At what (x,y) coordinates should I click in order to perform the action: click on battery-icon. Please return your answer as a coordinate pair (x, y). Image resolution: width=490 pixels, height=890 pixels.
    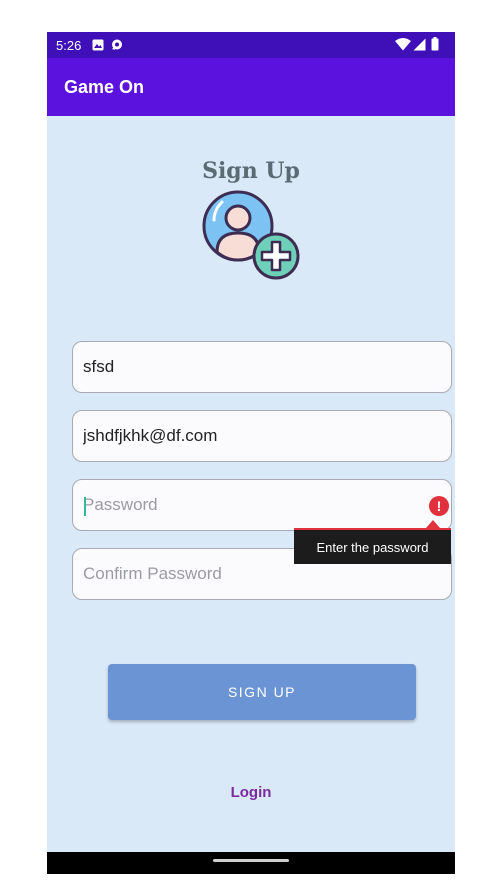
    Looking at the image, I should click on (435, 45).